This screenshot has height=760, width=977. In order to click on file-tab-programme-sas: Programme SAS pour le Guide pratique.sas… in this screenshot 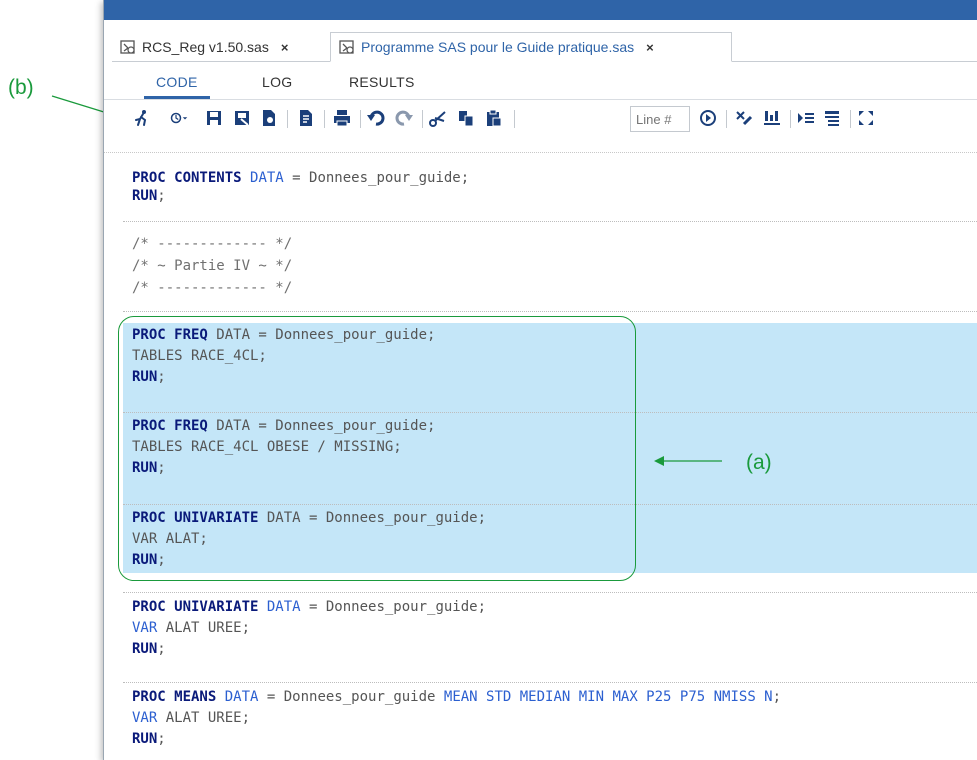, I will do `click(531, 47)`.